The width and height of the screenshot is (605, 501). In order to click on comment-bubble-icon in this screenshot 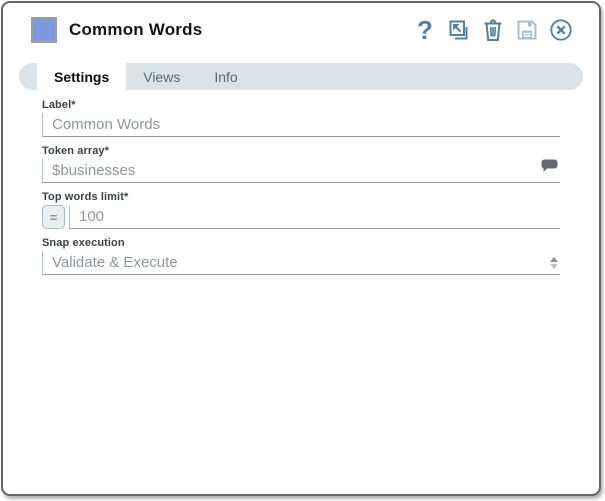, I will do `click(549, 168)`.